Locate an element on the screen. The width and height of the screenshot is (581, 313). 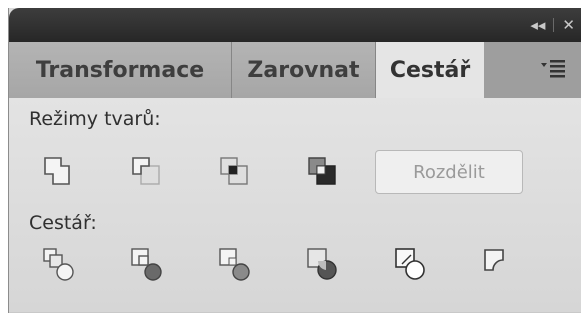
unite-icon is located at coordinates (60, 173).